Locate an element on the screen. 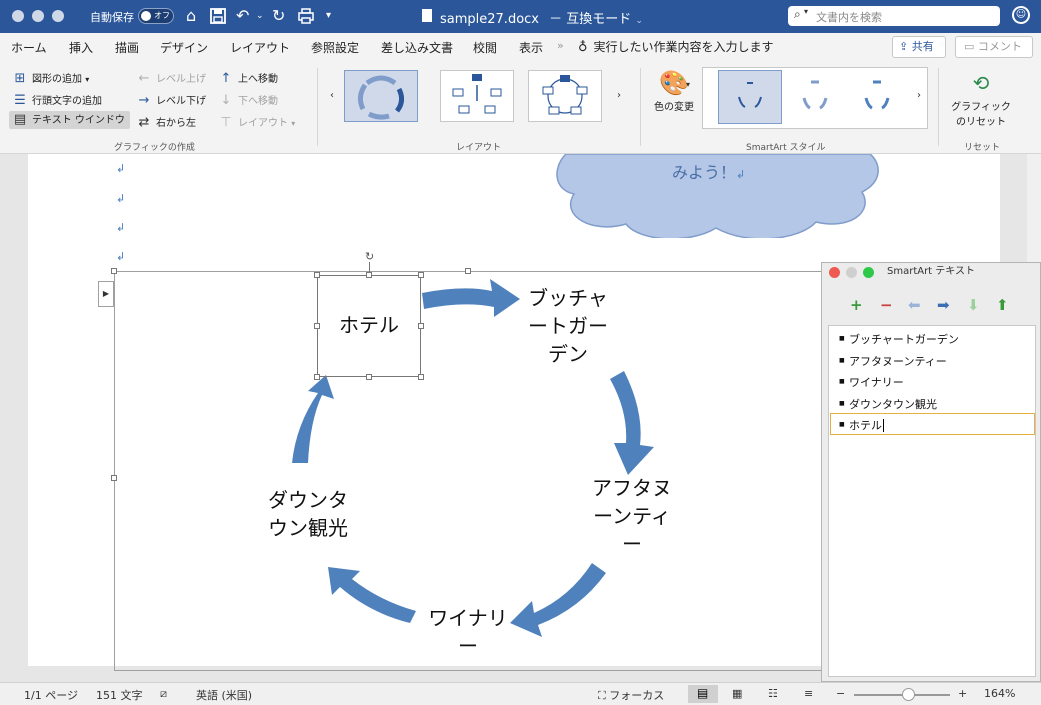 Image resolution: width=1041 pixels, height=705 pixels. move-up-button: ↑ 上へ移動 is located at coordinates (248, 78).